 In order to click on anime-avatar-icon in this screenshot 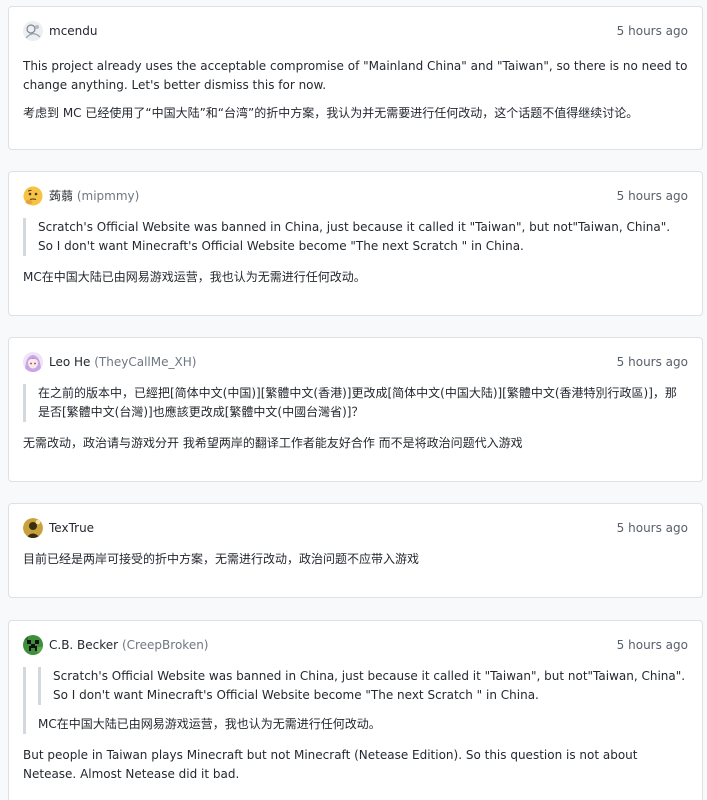, I will do `click(33, 362)`.